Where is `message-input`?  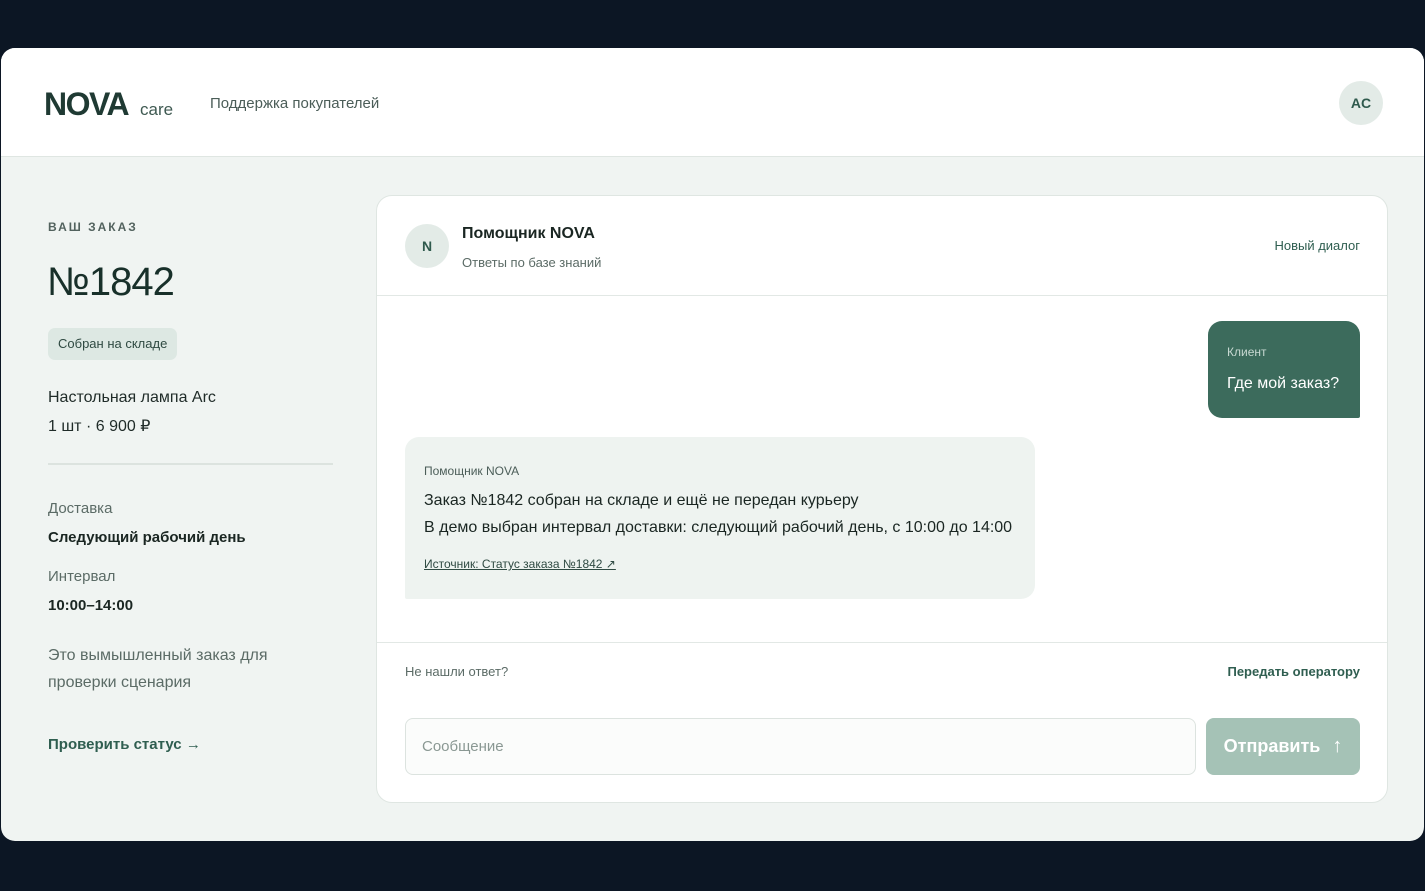 message-input is located at coordinates (800, 746).